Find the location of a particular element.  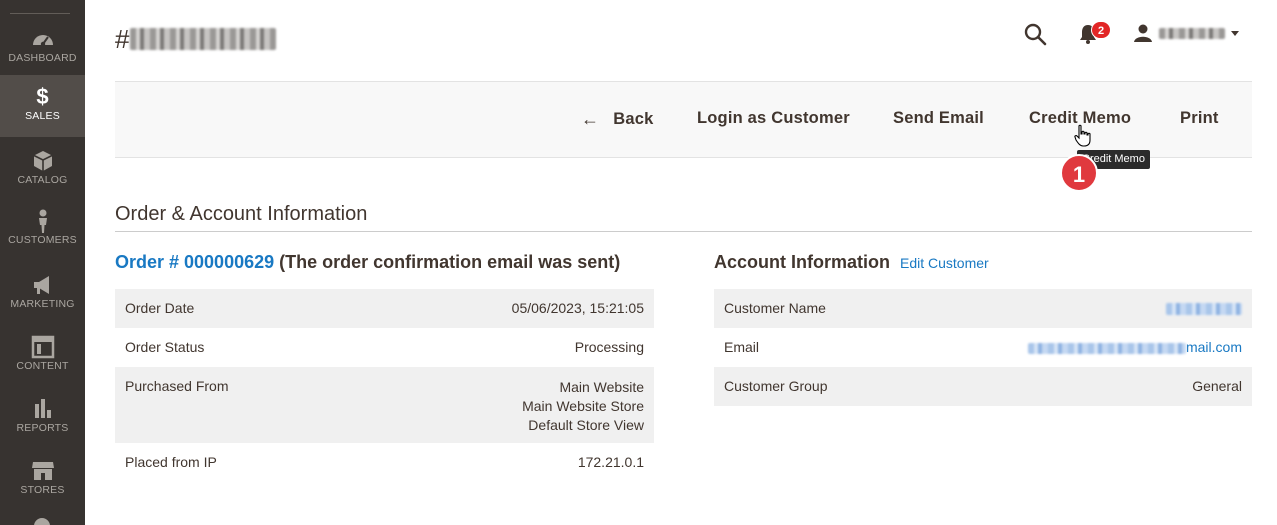

order-number-link: Order # 000000629 is located at coordinates (194, 262).